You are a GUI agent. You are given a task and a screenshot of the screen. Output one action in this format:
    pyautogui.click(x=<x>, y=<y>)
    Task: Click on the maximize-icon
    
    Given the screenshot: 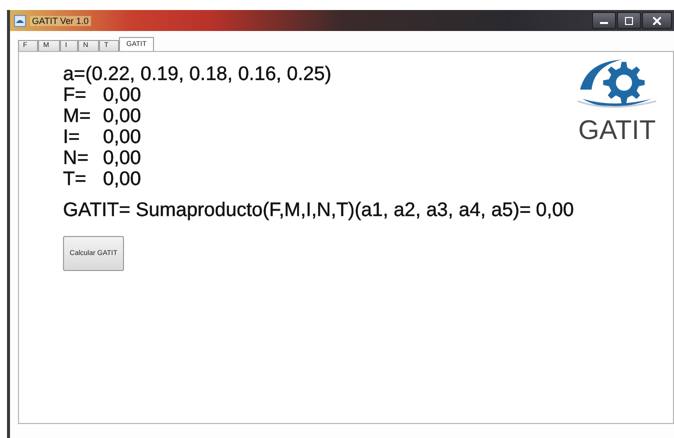 What is the action you would take?
    pyautogui.click(x=629, y=20)
    